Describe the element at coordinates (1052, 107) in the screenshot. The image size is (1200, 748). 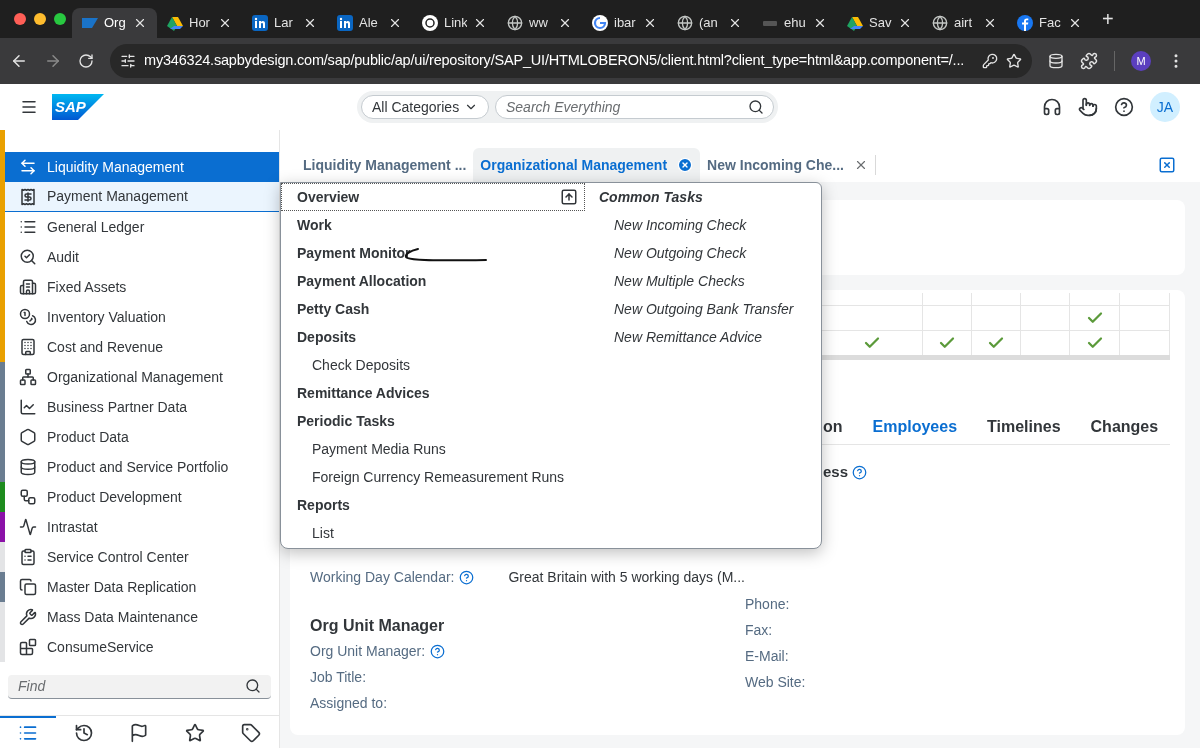
I see `headset-icon` at that location.